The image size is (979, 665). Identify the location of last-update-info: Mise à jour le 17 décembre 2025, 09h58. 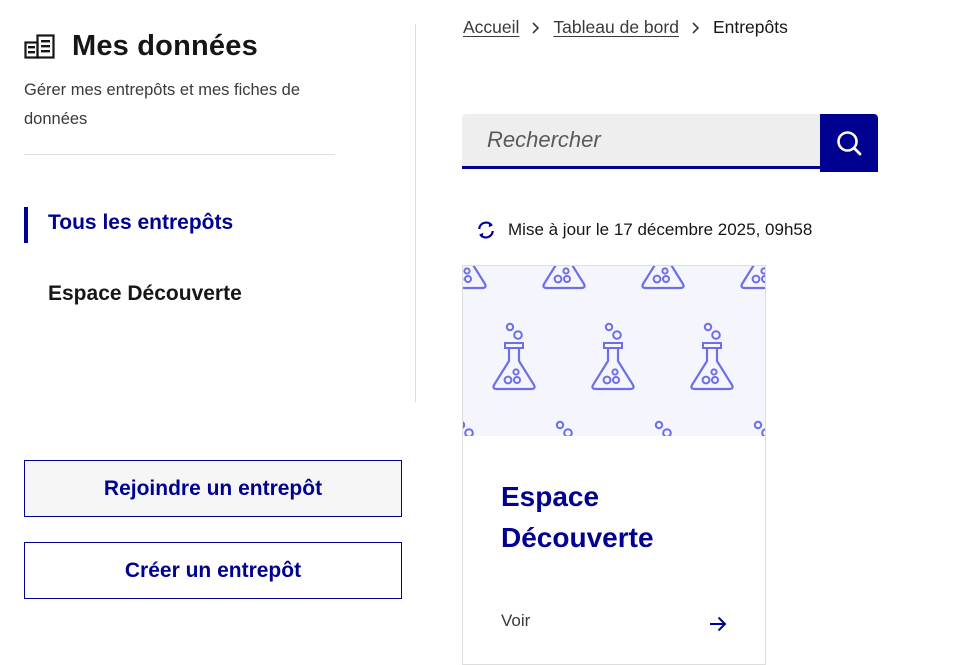
(644, 230).